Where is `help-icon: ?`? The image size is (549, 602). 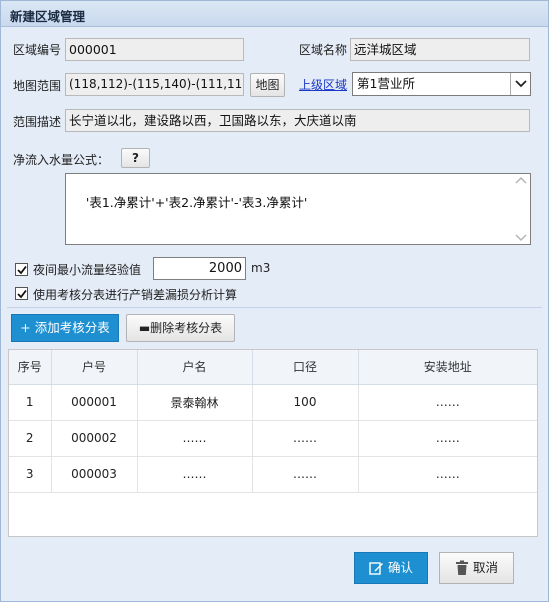 help-icon: ? is located at coordinates (135, 158).